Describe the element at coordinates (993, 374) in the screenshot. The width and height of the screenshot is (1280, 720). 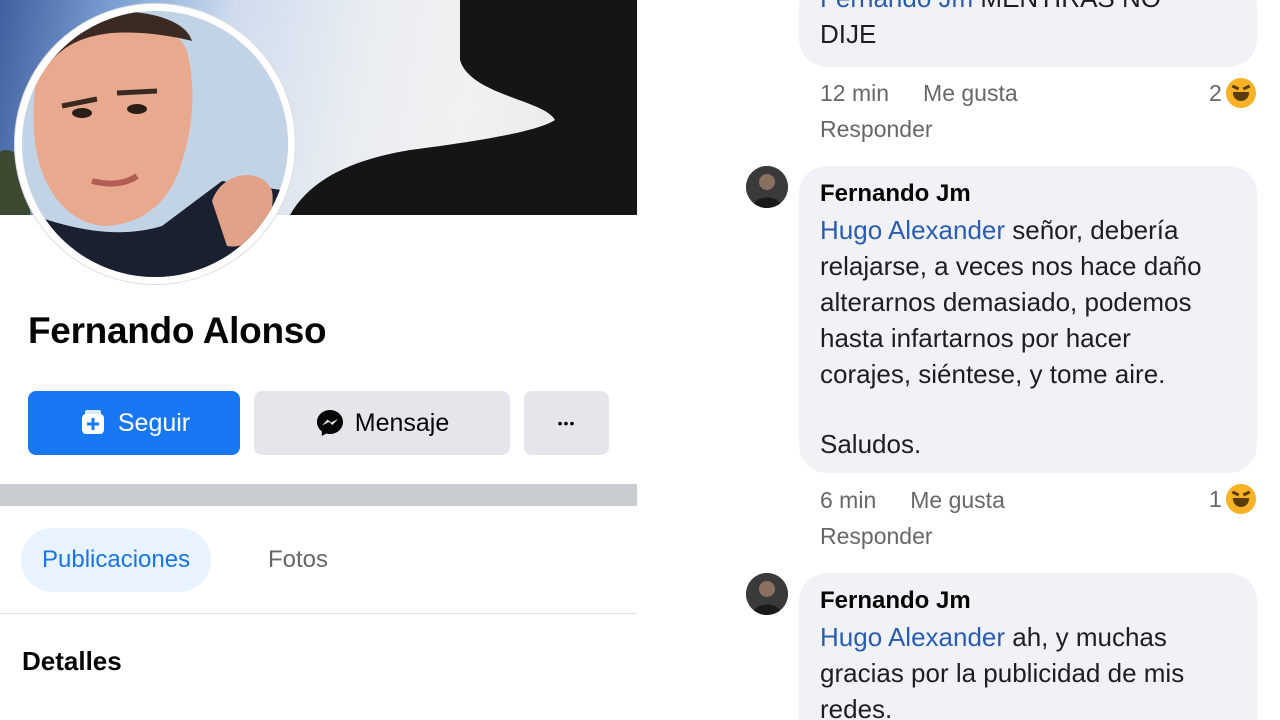
I see `comment-2-line-5: corajes, siéntese, y tome aire.` at that location.